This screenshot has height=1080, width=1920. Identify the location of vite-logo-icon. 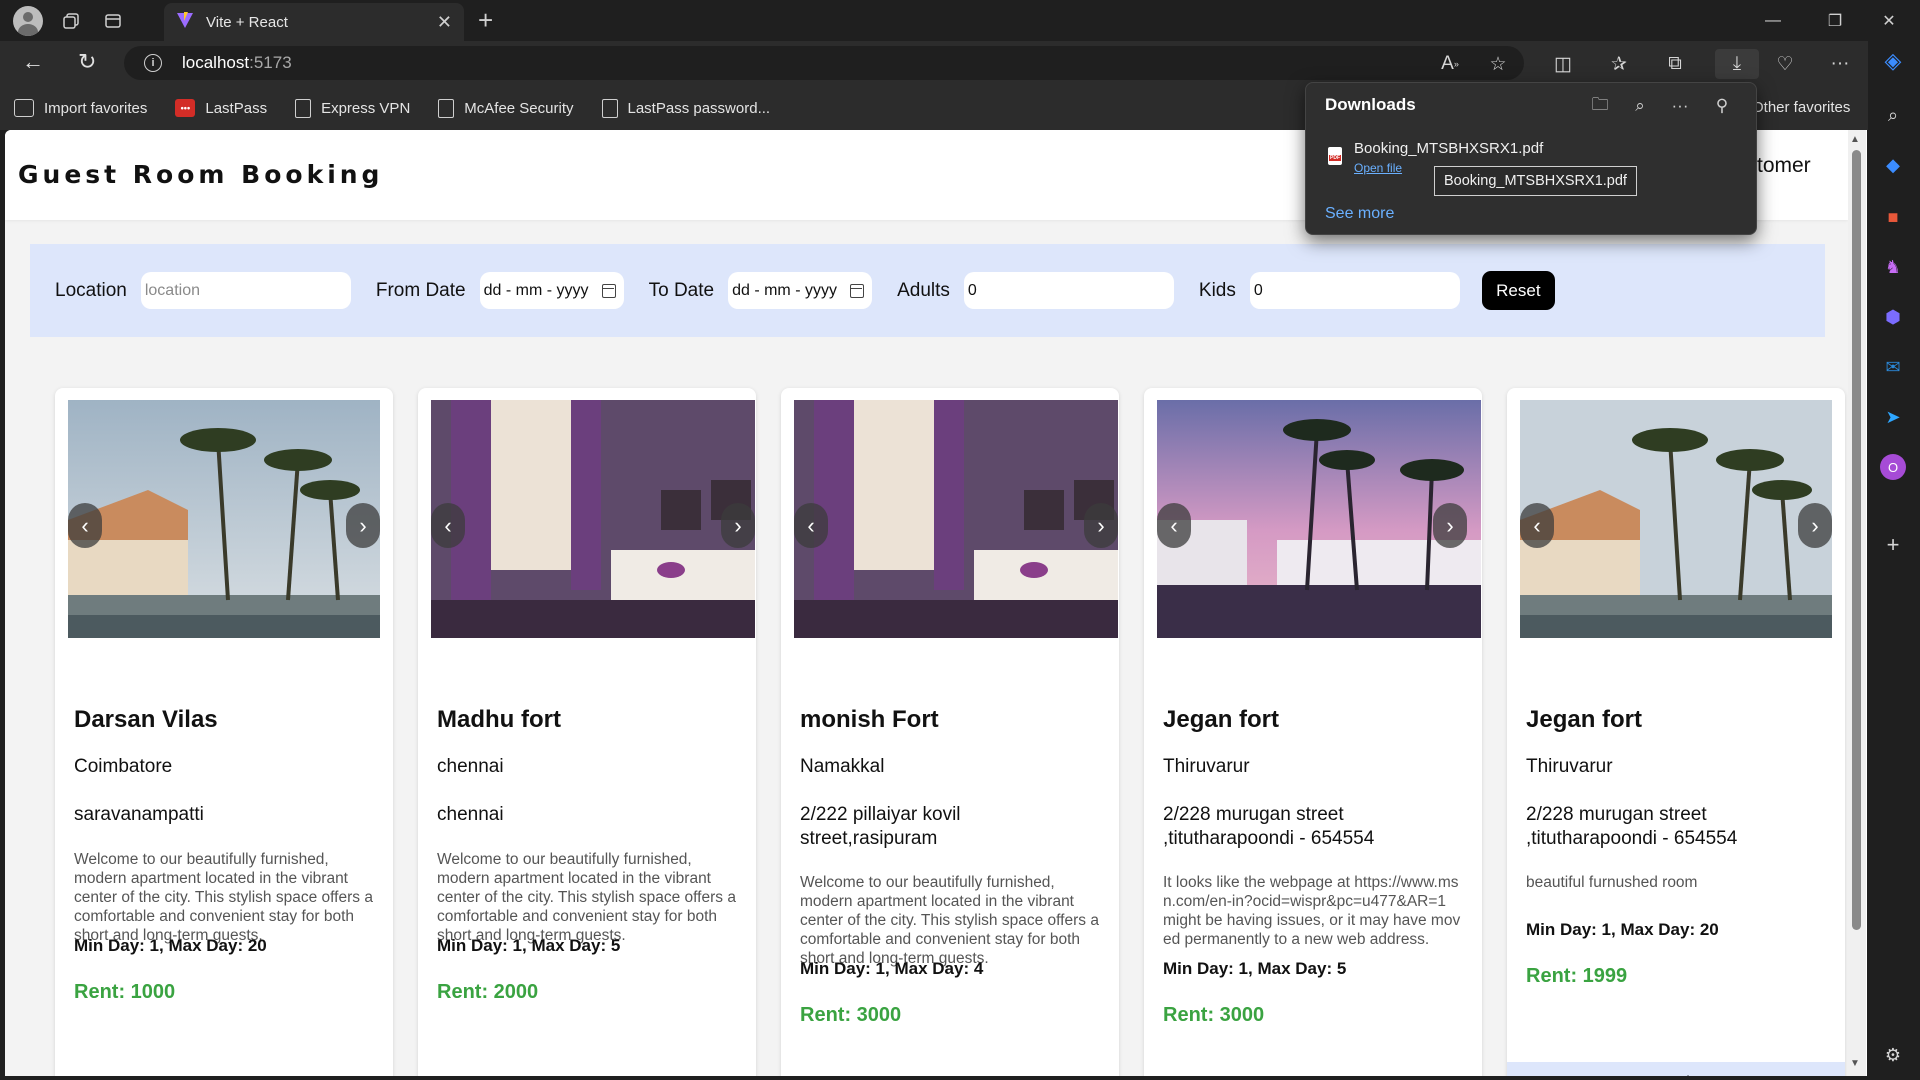
(185, 22).